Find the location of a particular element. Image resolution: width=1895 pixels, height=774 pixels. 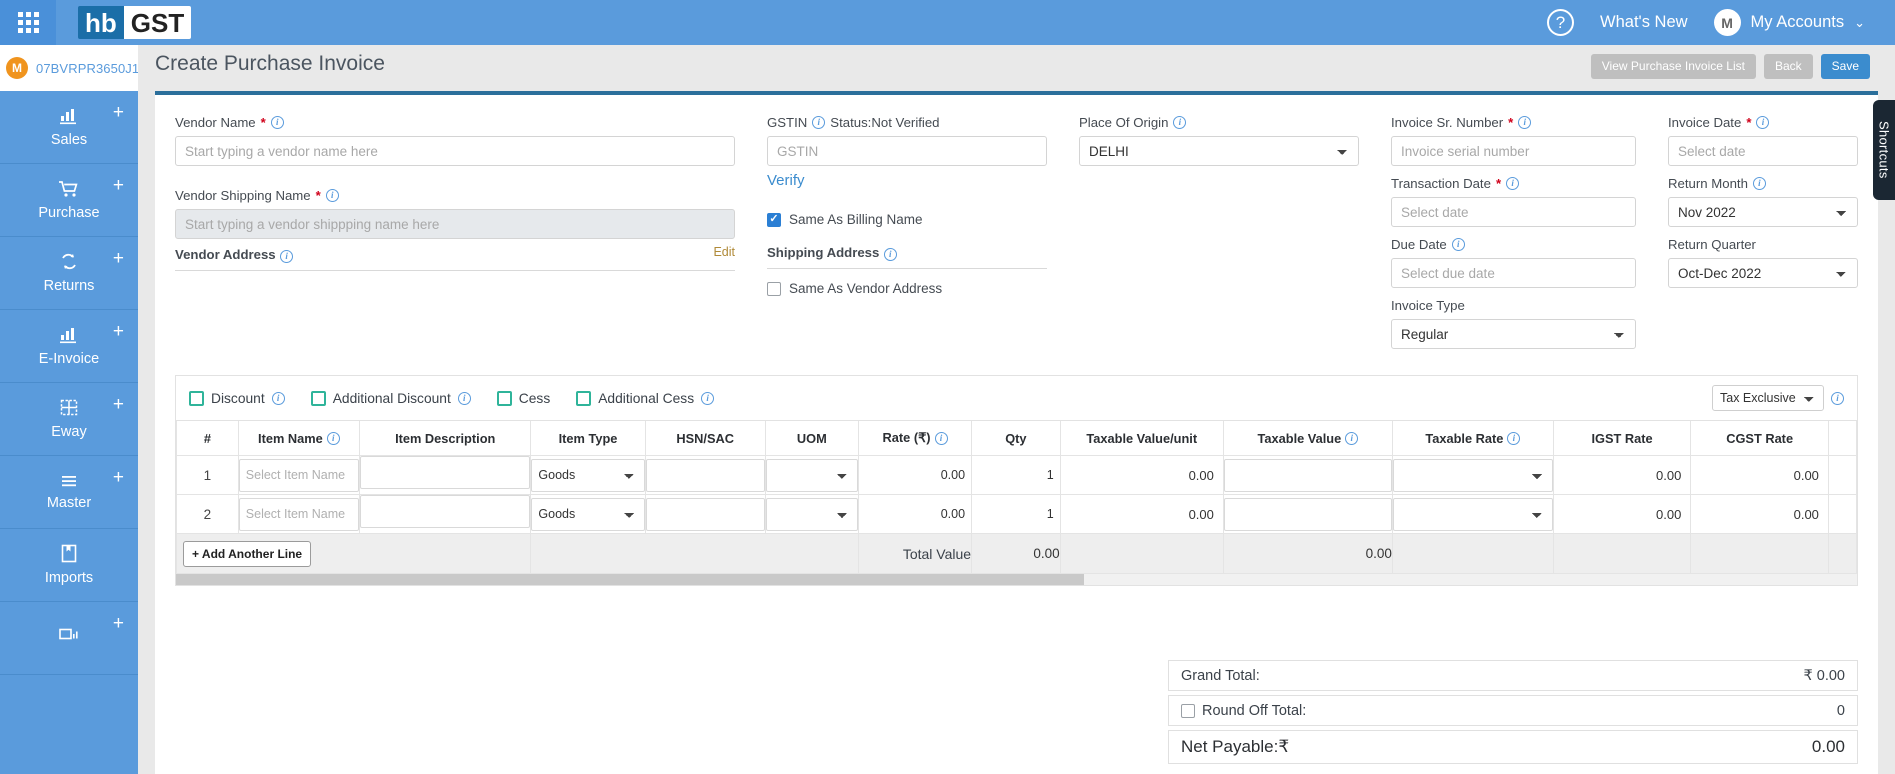

my-accounts-menu: M My Accounts ⌄ is located at coordinates (1789, 22).